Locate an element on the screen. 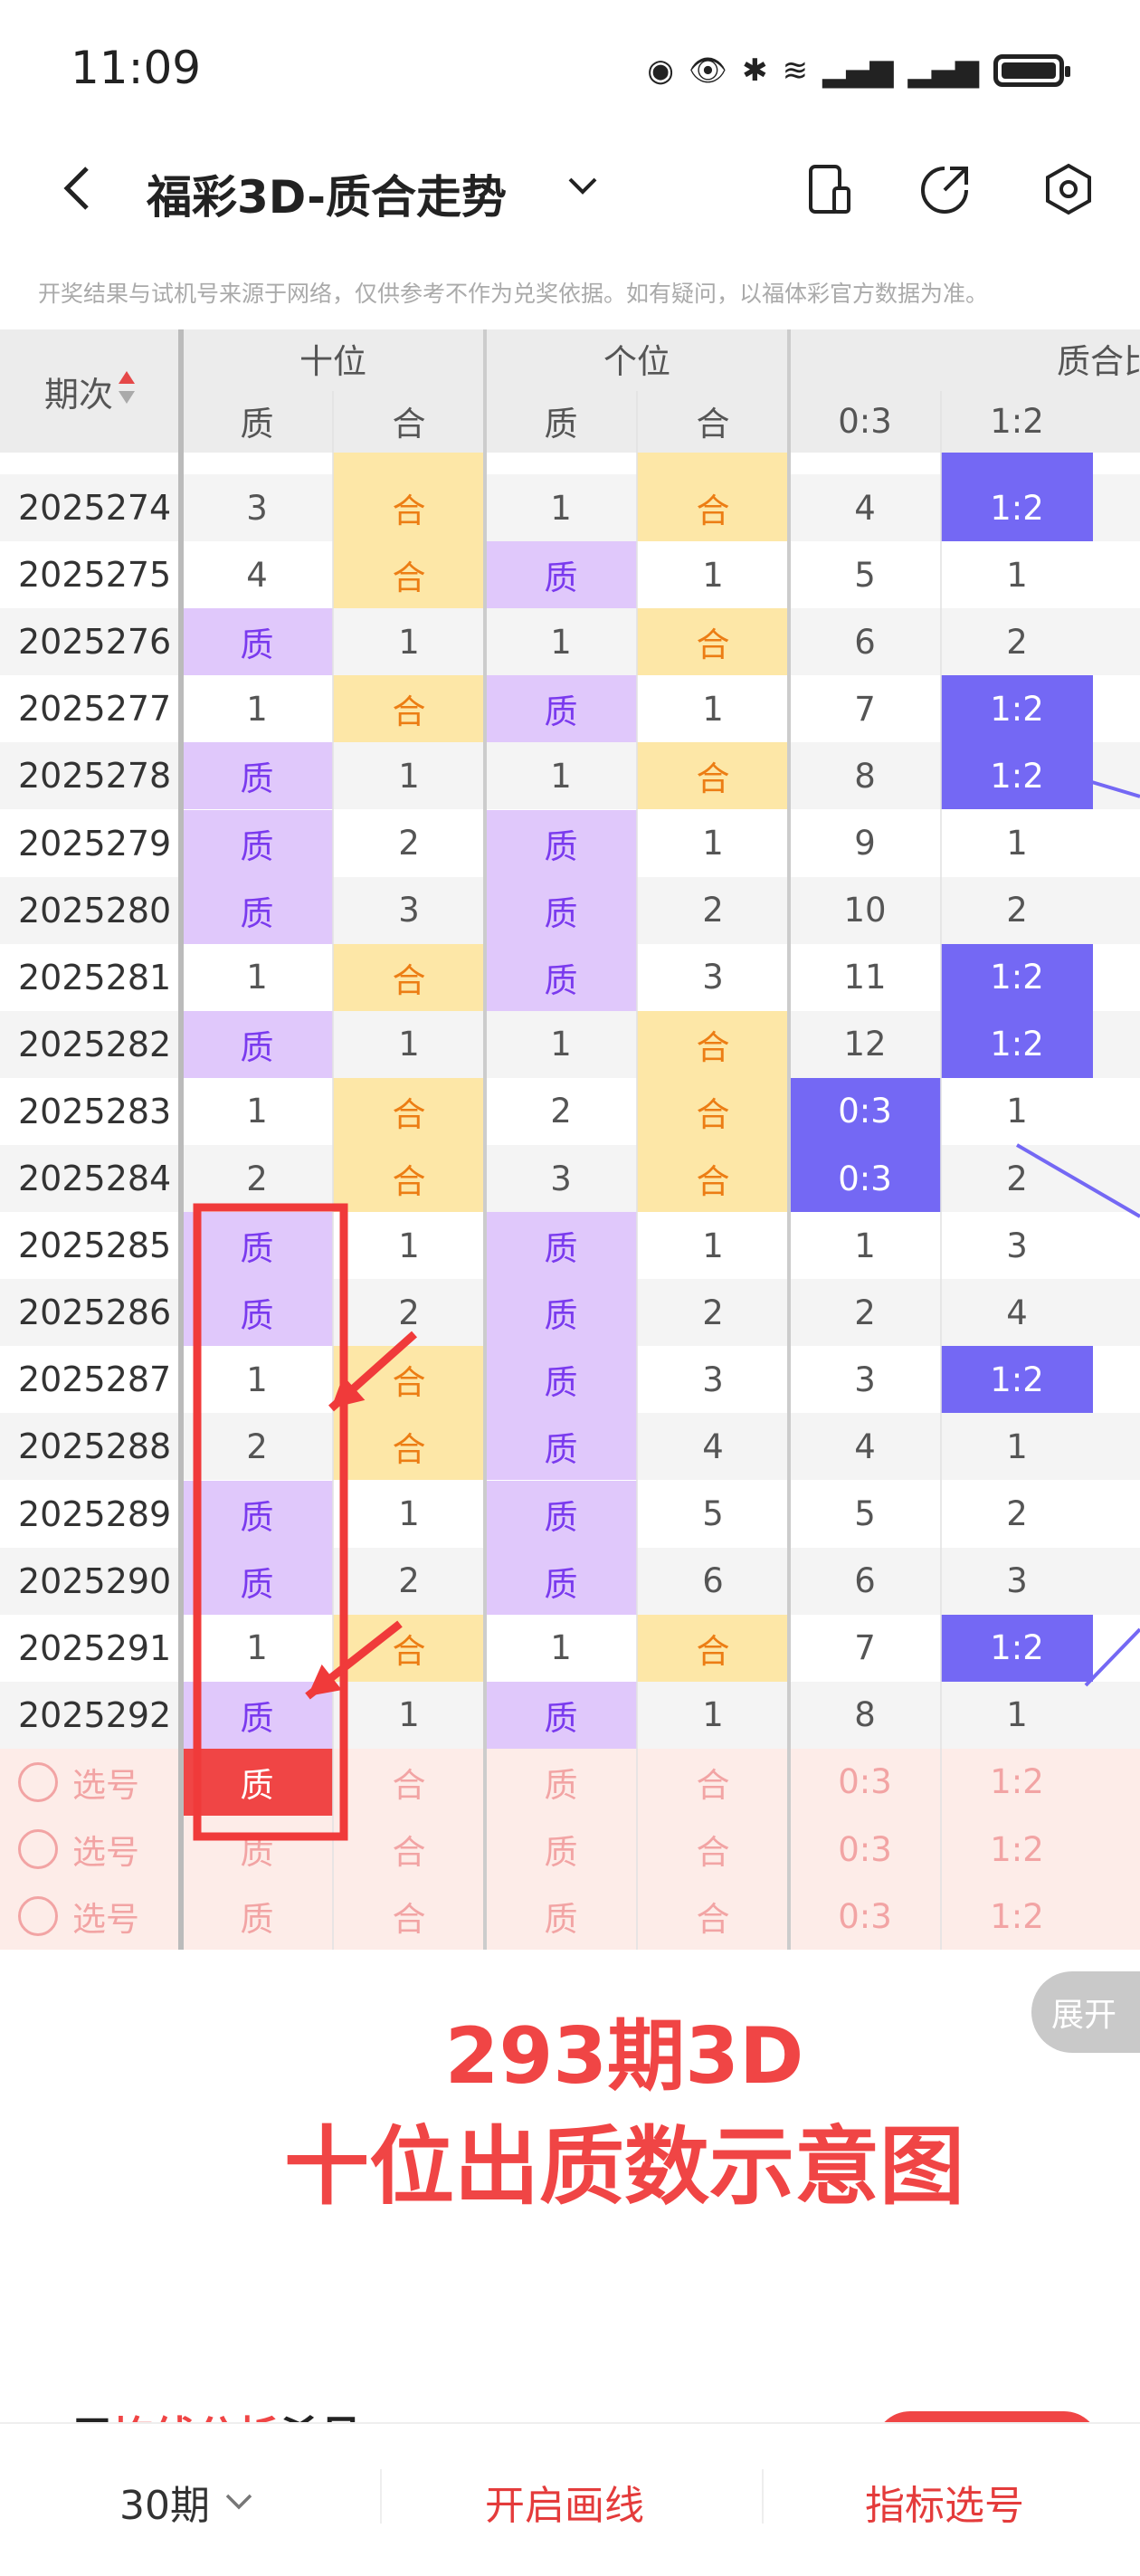  table-row-period: 2025281 is located at coordinates (95, 977).